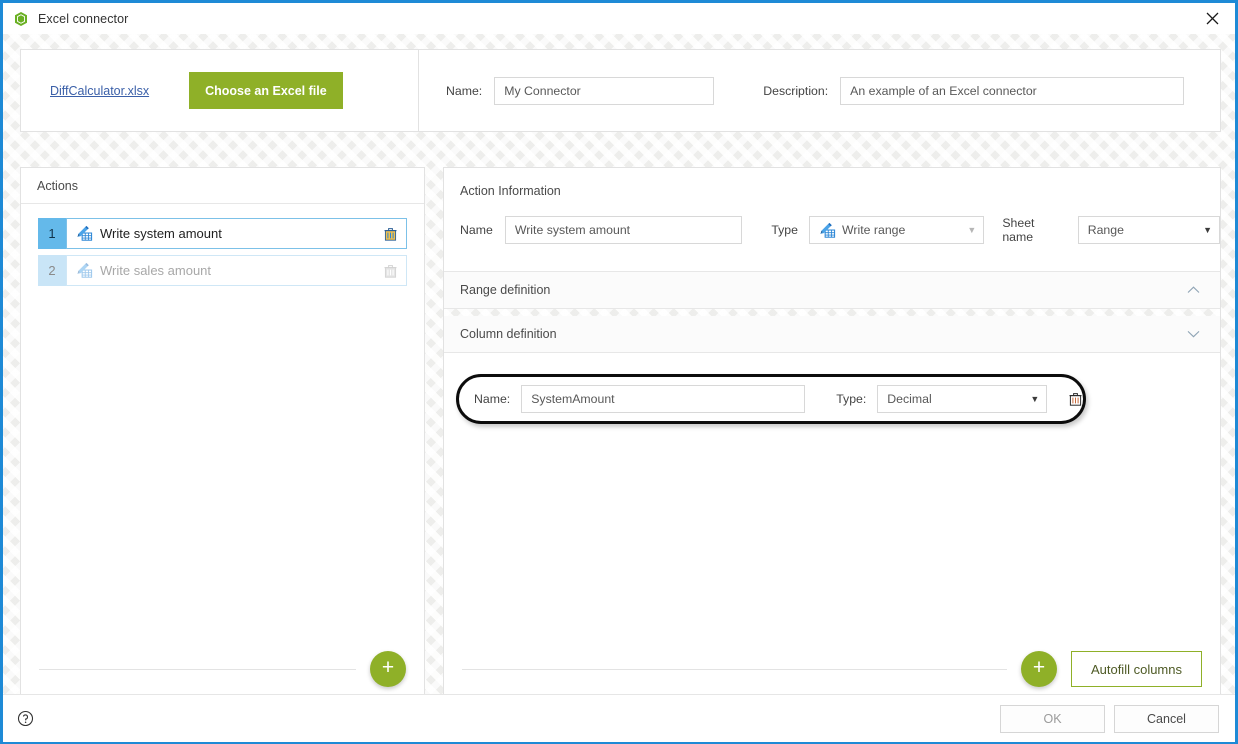  What do you see at coordinates (619, 18) in the screenshot?
I see `title-bar: Excel connector` at bounding box center [619, 18].